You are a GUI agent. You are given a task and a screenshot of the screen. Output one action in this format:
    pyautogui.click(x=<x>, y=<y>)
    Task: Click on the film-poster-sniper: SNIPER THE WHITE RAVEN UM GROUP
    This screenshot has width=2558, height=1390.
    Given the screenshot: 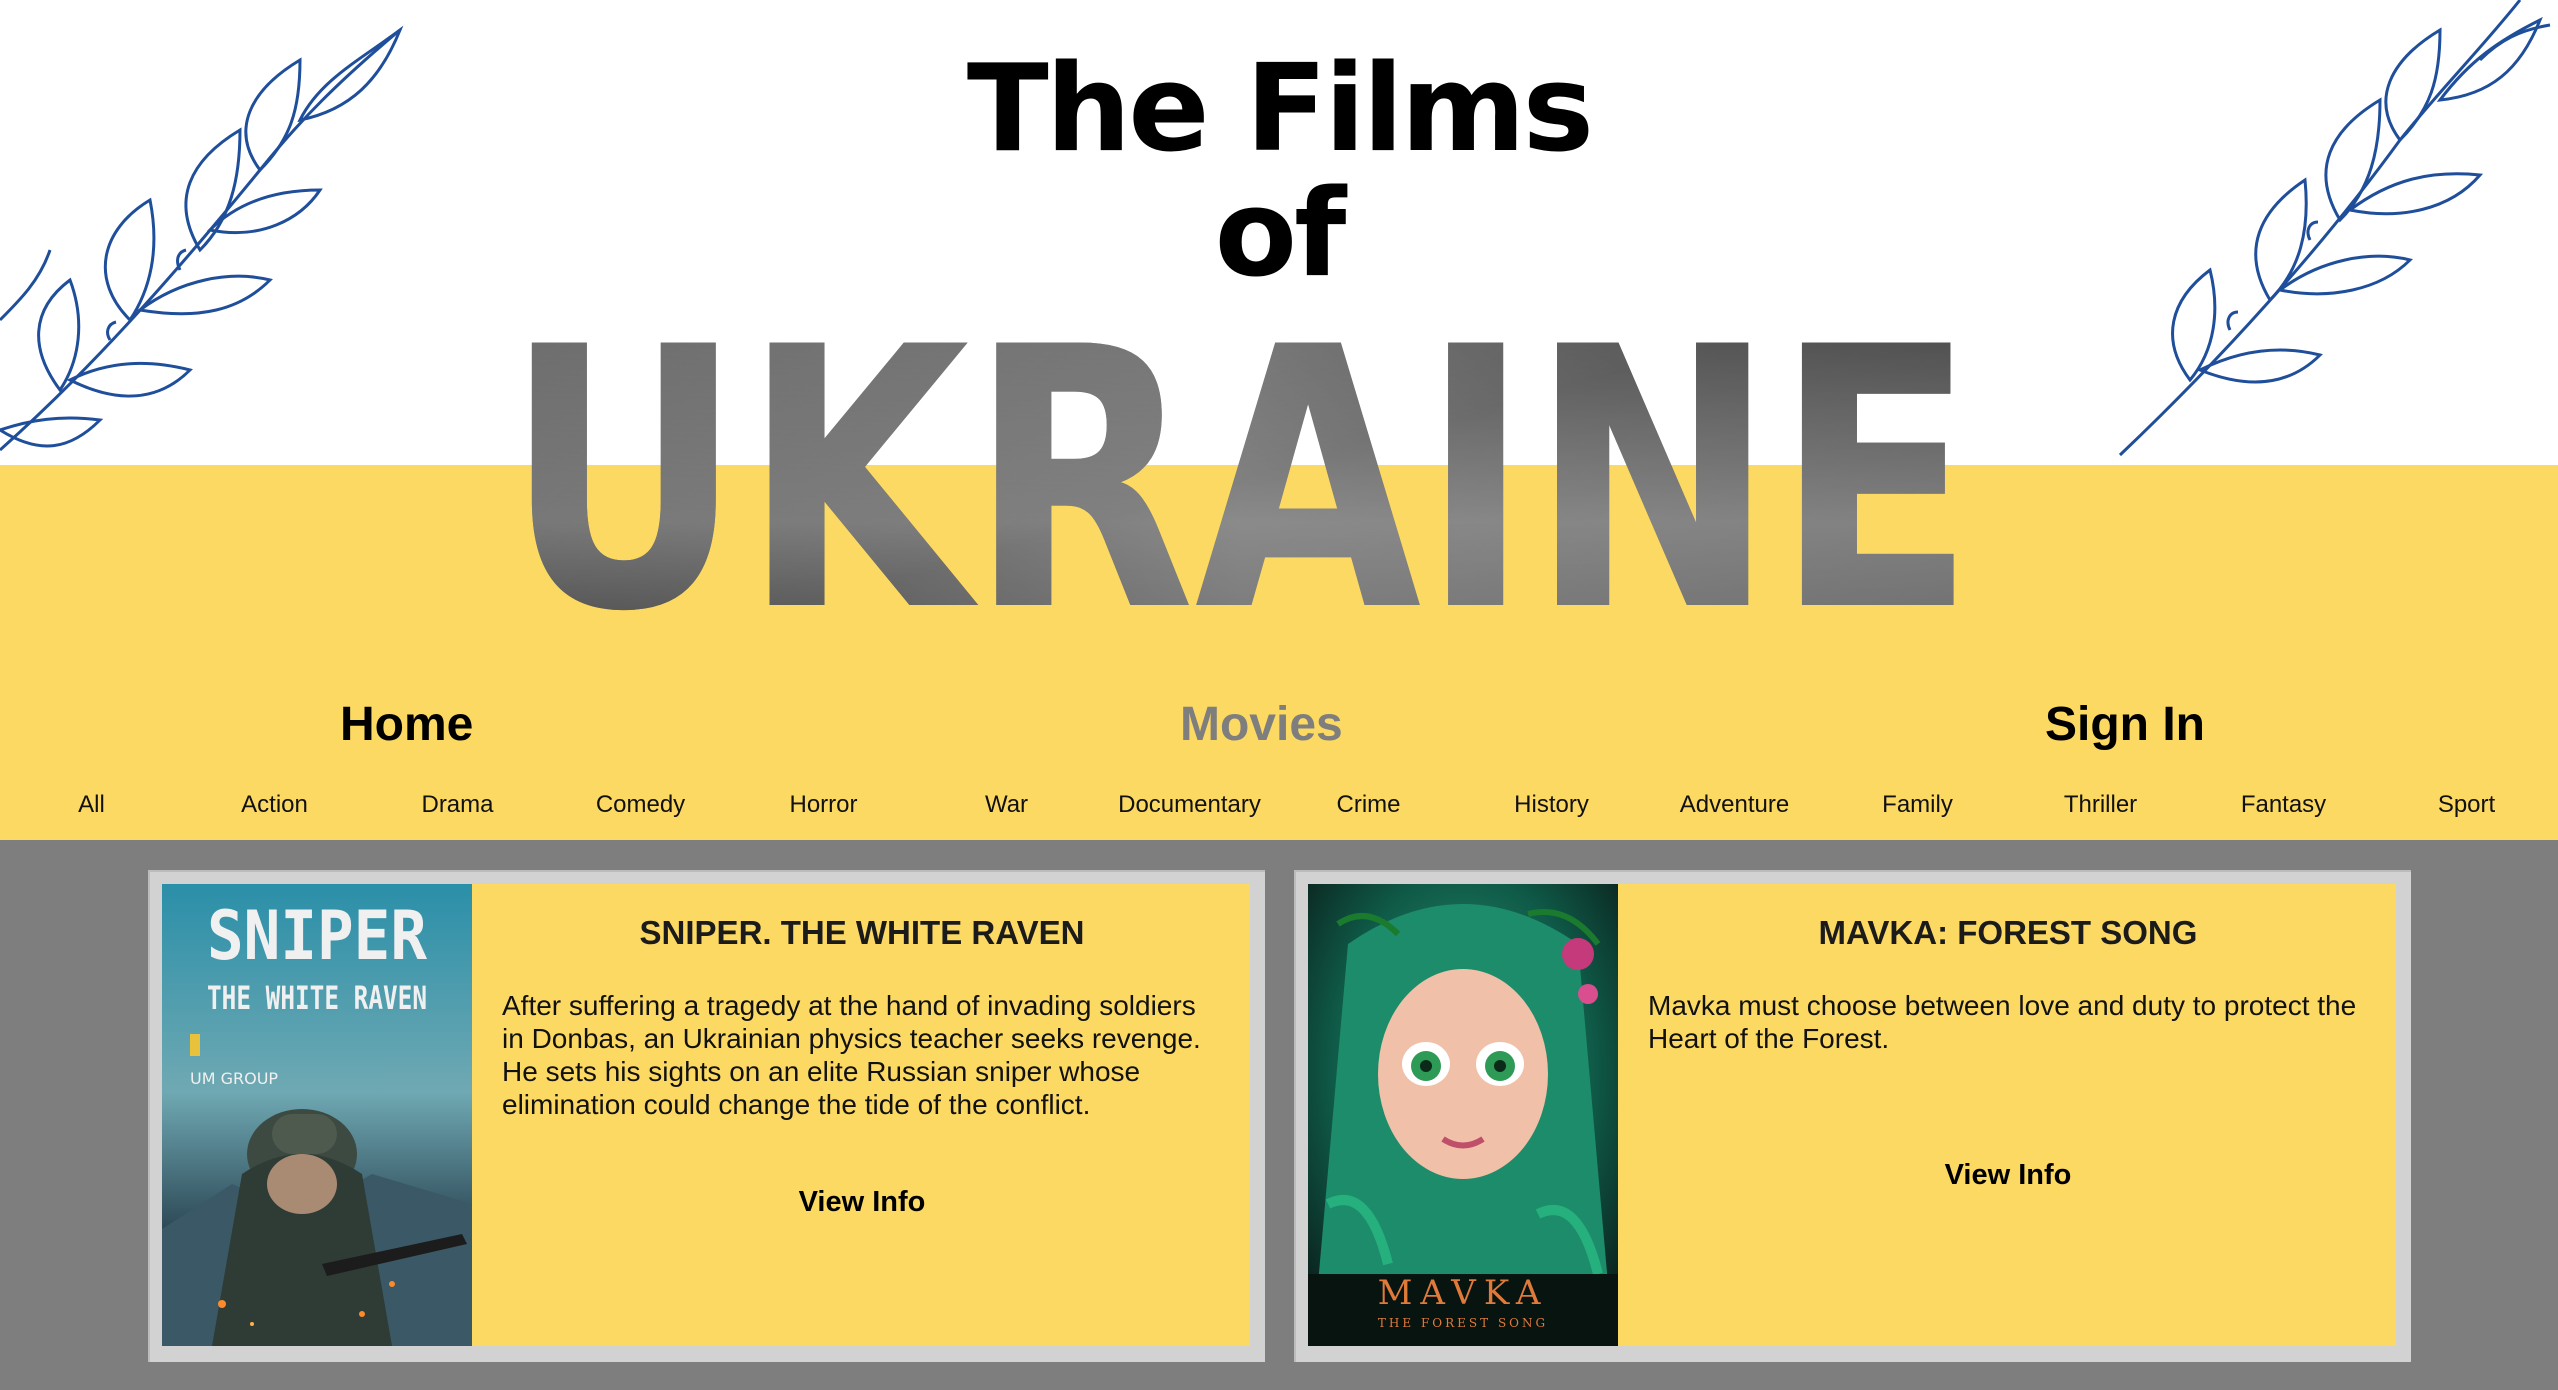 What is the action you would take?
    pyautogui.click(x=317, y=1115)
    